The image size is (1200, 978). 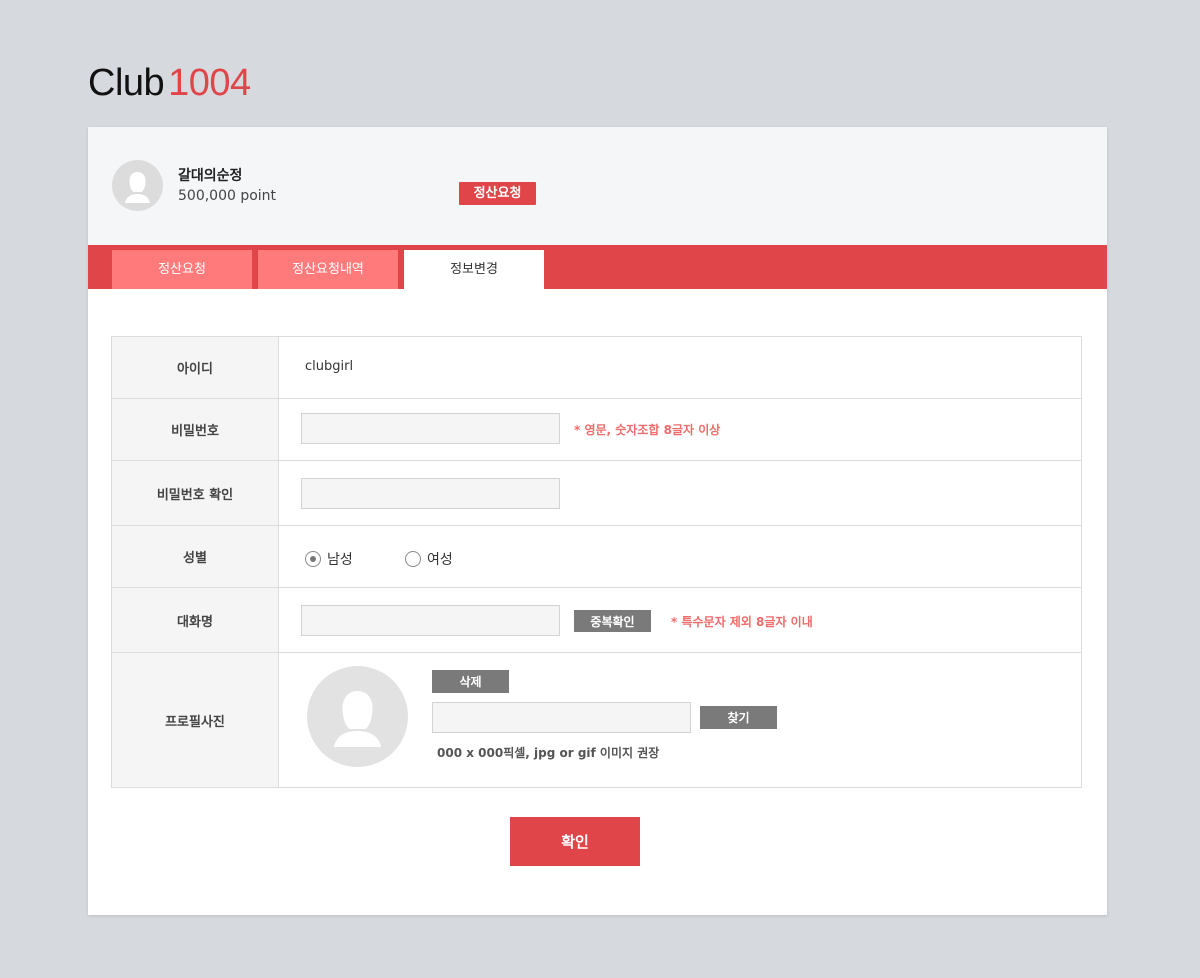 I want to click on photo-label: 프로필사진, so click(x=195, y=720).